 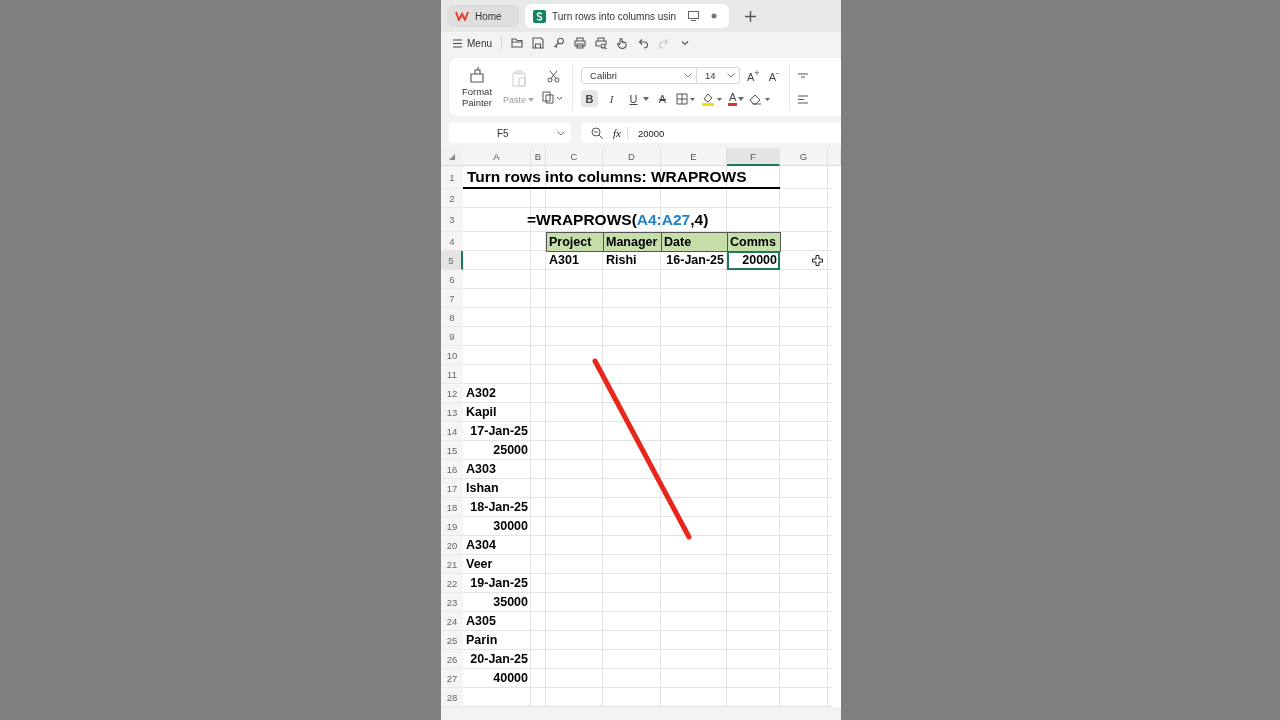 What do you see at coordinates (510, 450) in the screenshot?
I see `table-cell-text: 25000` at bounding box center [510, 450].